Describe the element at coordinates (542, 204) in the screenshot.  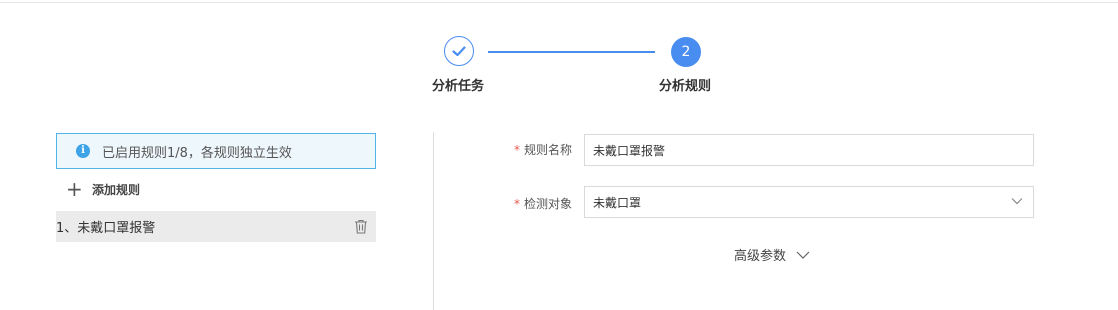
I see `detect-target-label: * 检测对象` at that location.